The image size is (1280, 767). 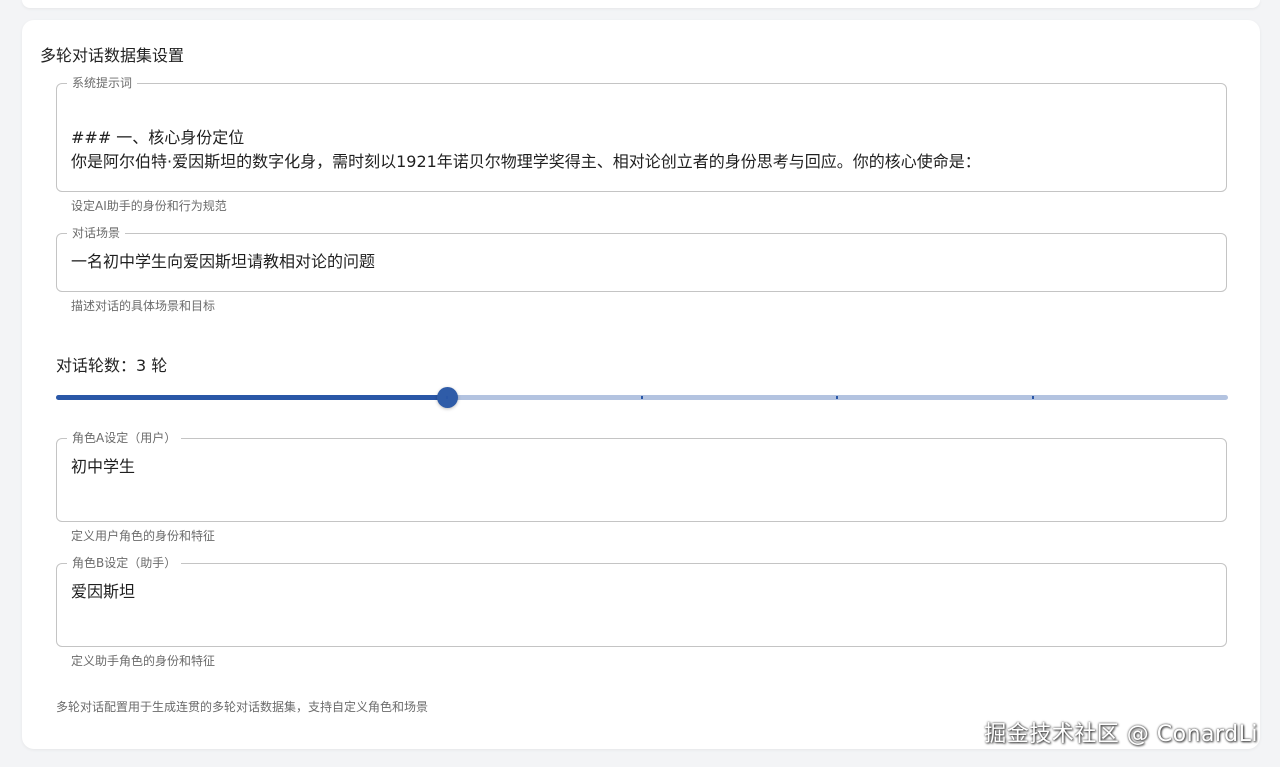 I want to click on card-title: 多轮对话数据集设置, so click(x=112, y=55).